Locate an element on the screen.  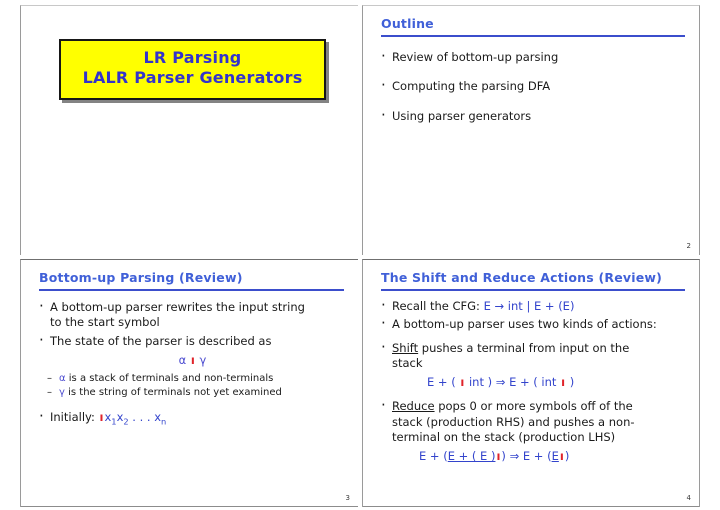
reduce-example-pre: E + ( is located at coordinates (433, 456).